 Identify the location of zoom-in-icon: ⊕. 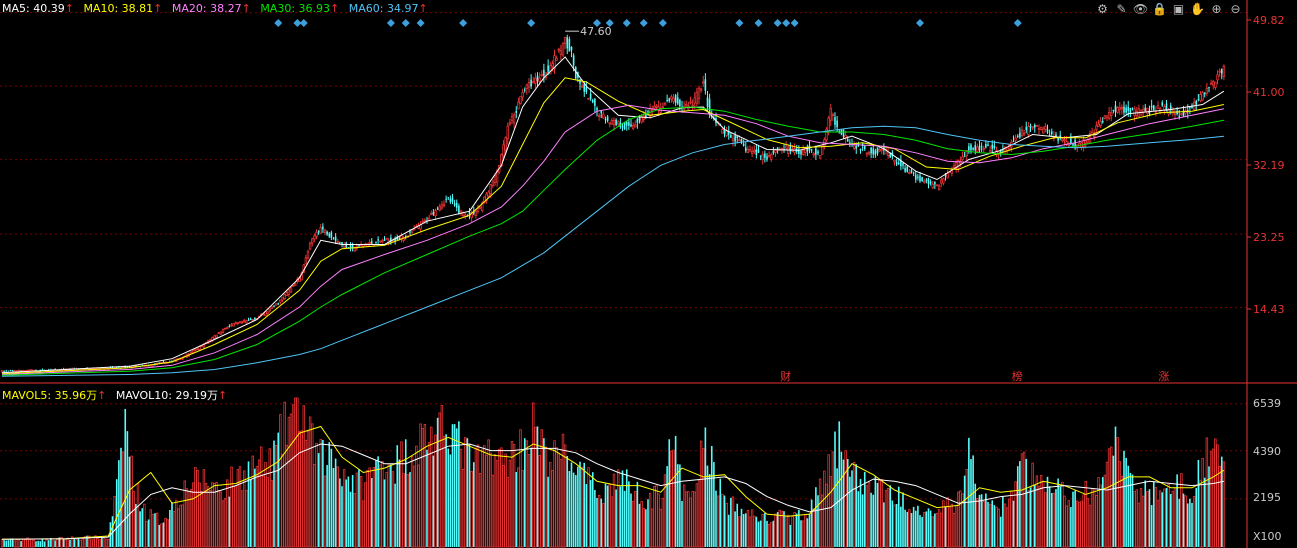
(1216, 9).